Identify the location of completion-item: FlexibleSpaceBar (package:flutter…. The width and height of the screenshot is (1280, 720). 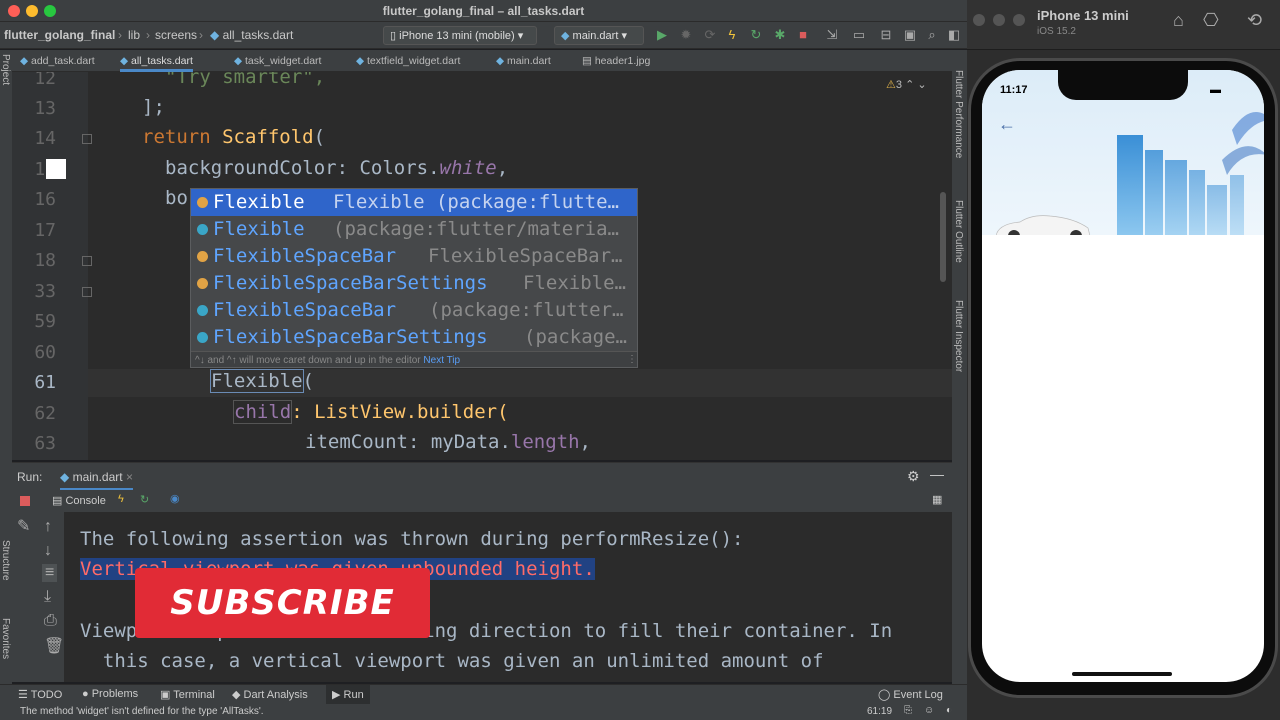
(414, 310).